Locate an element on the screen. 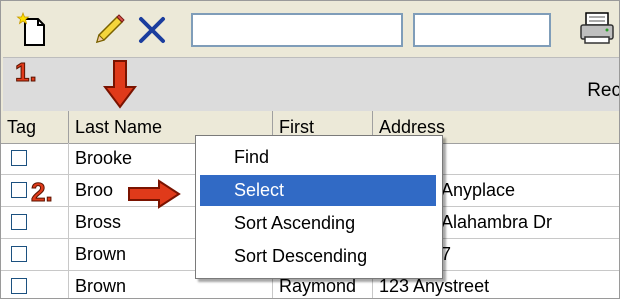 The height and width of the screenshot is (299, 620). down-arrow-icon is located at coordinates (120, 84).